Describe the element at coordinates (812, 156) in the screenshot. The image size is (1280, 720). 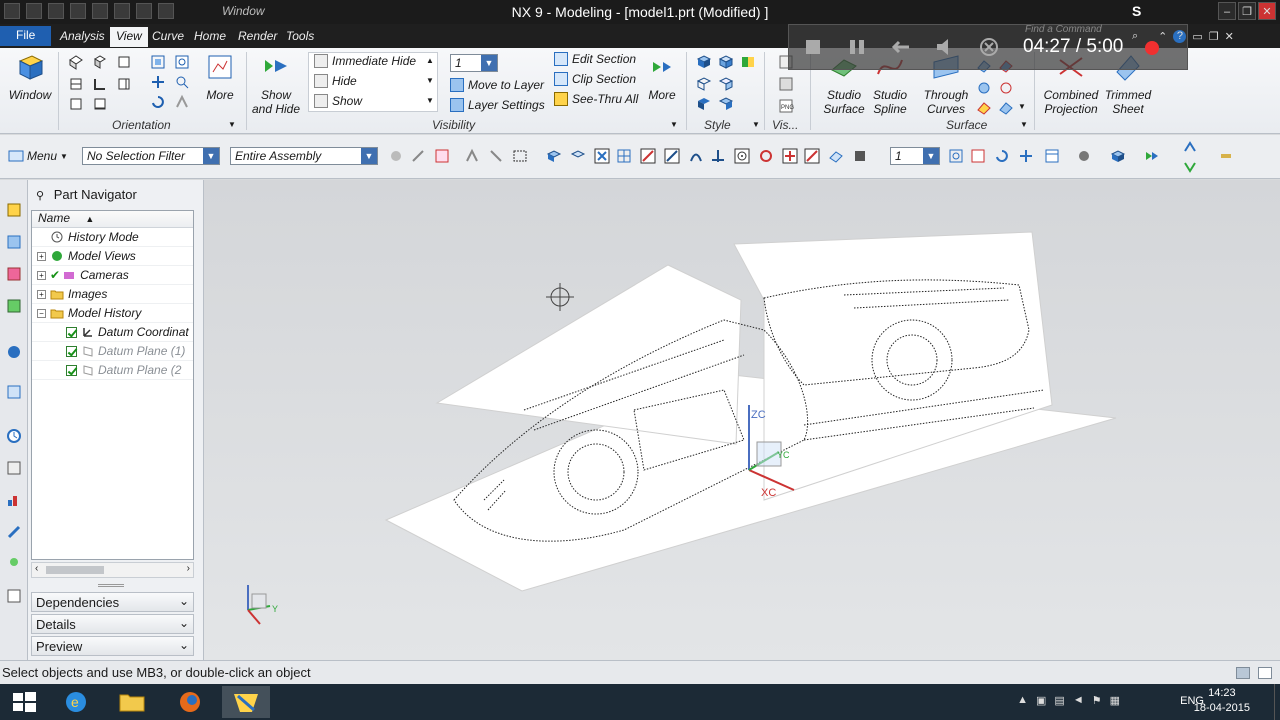
I see `point-on-curve-icon` at that location.